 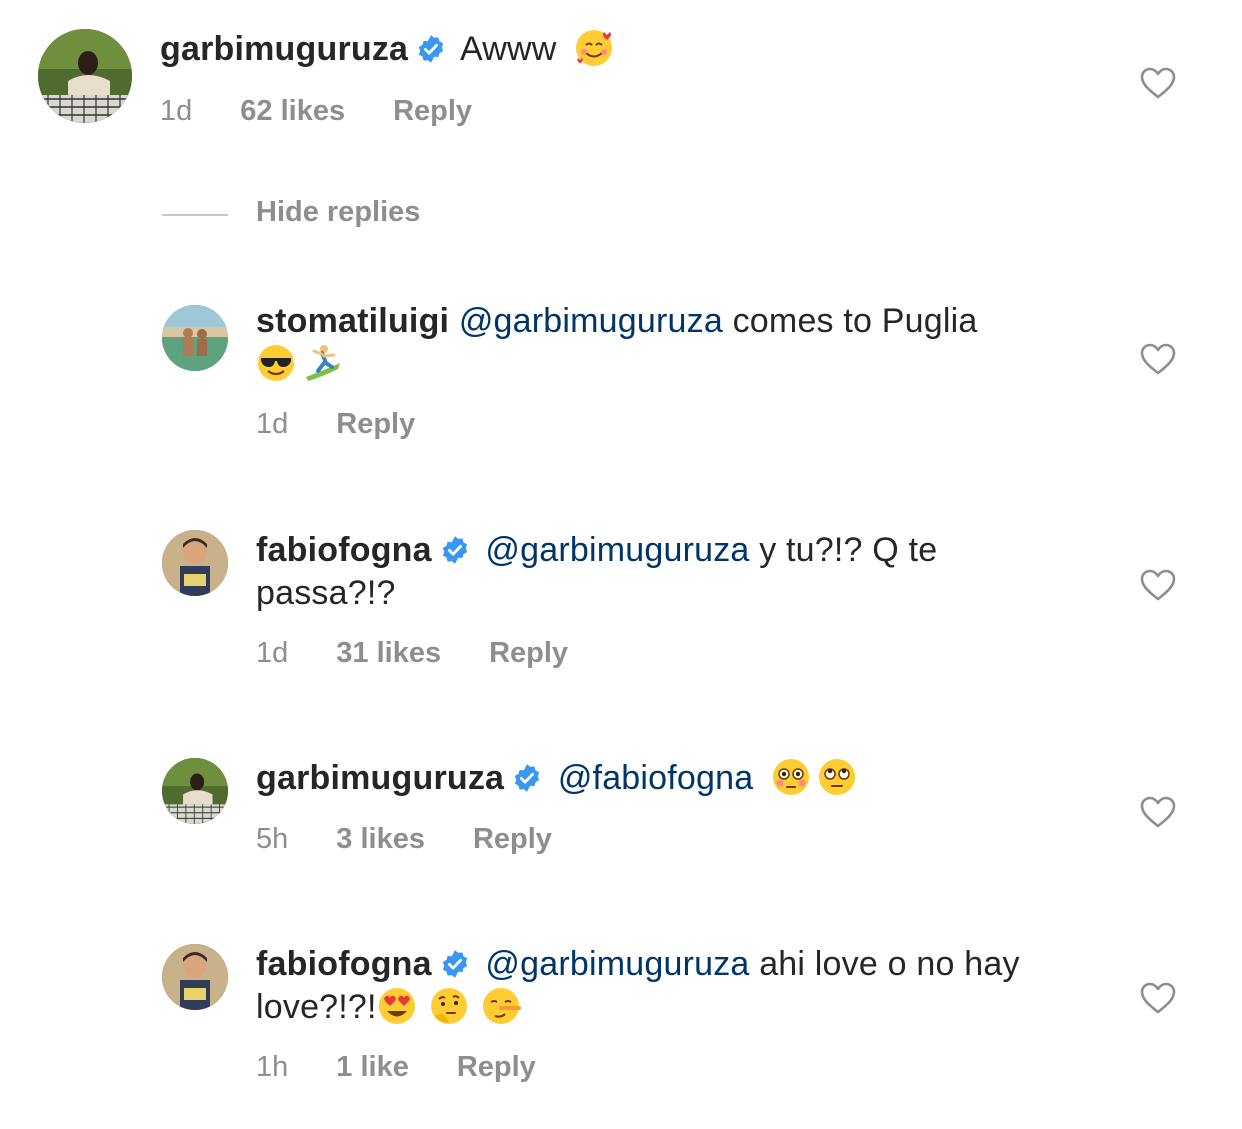 What do you see at coordinates (372, 1067) in the screenshot?
I see `likes-count: 1 like` at bounding box center [372, 1067].